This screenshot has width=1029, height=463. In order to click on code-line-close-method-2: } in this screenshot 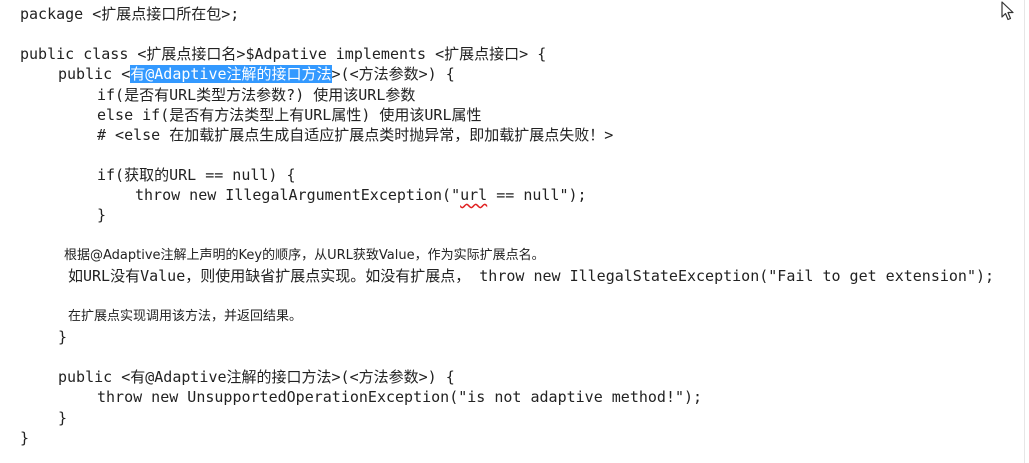, I will do `click(63, 418)`.